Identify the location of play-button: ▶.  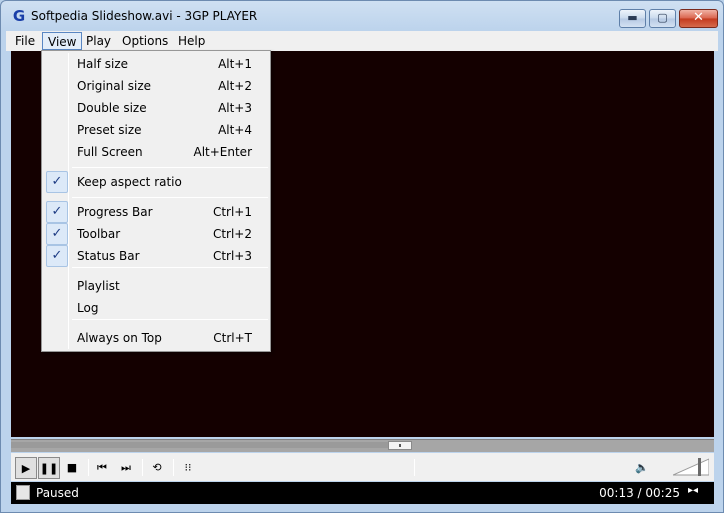
(26, 468).